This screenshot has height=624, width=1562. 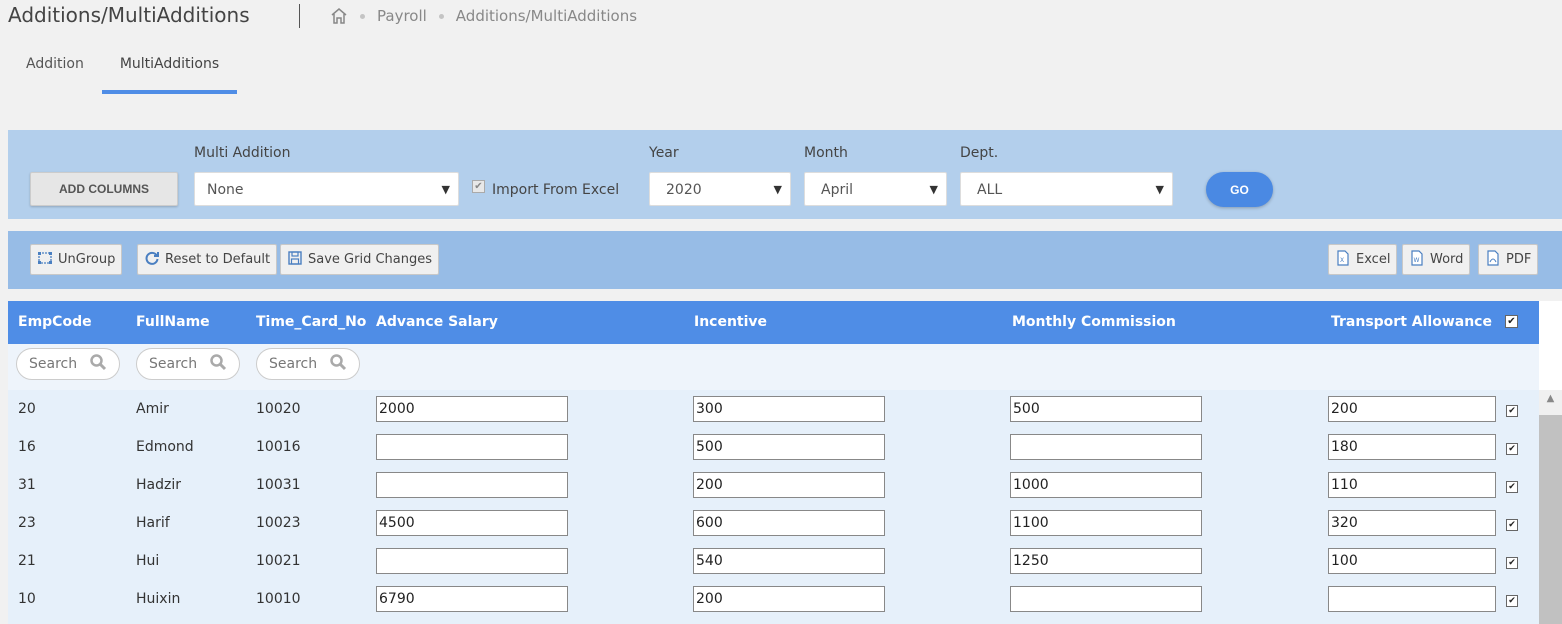 What do you see at coordinates (129, 15) in the screenshot?
I see `page-title: Additions/MultiAdditions` at bounding box center [129, 15].